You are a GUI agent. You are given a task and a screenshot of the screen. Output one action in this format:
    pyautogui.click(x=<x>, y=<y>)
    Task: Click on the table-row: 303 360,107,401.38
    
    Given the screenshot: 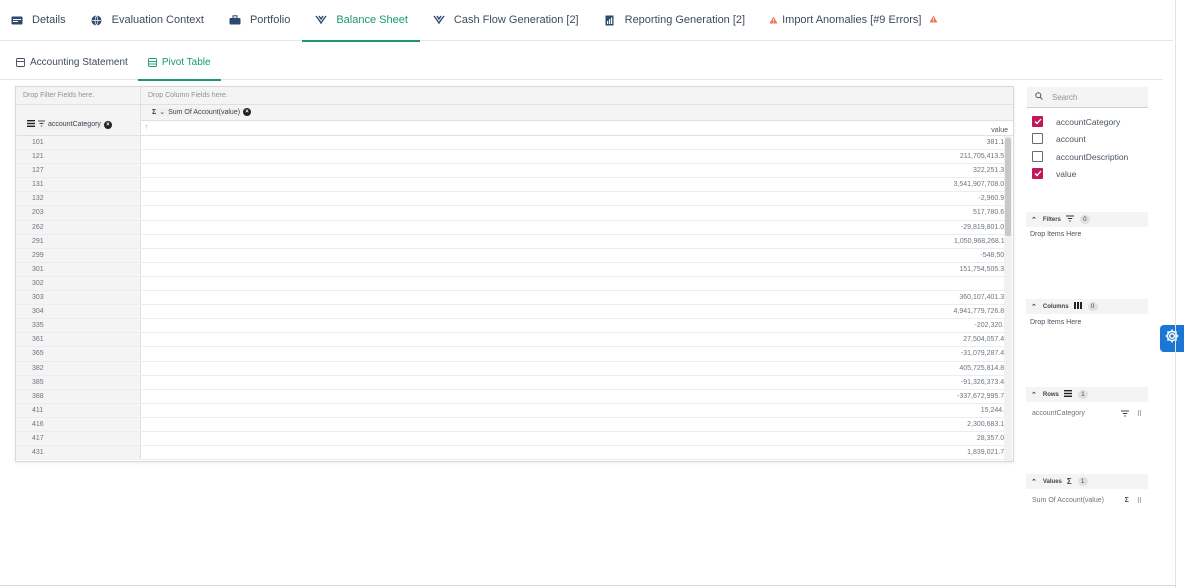 What is the action you would take?
    pyautogui.click(x=514, y=298)
    